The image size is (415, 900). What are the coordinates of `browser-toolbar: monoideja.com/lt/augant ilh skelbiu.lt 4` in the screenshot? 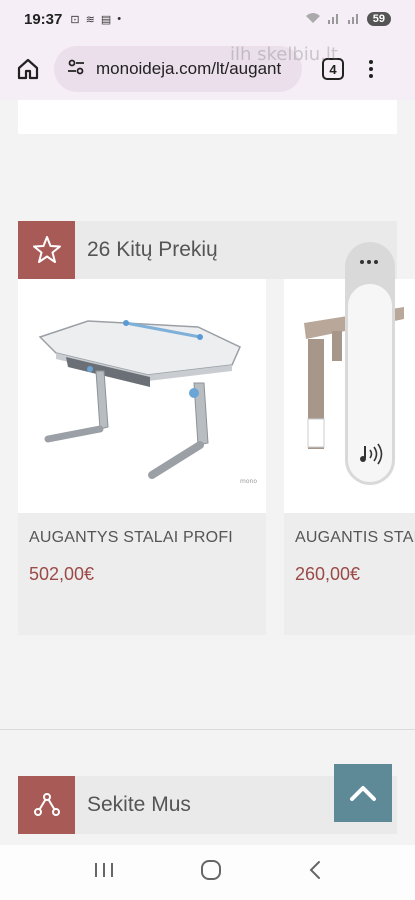 It's located at (207, 69).